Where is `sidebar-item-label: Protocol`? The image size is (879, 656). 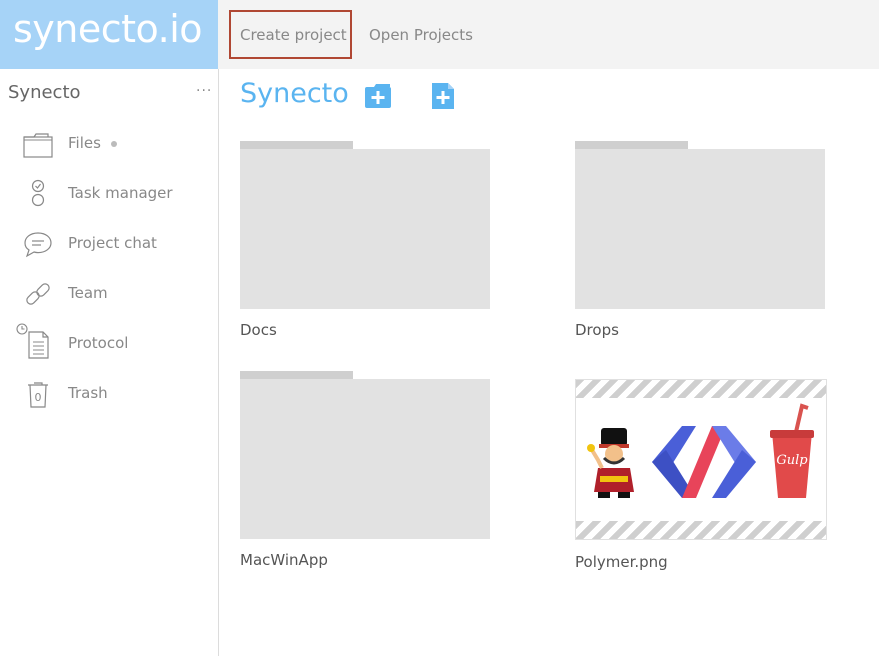
sidebar-item-label: Protocol is located at coordinates (98, 343).